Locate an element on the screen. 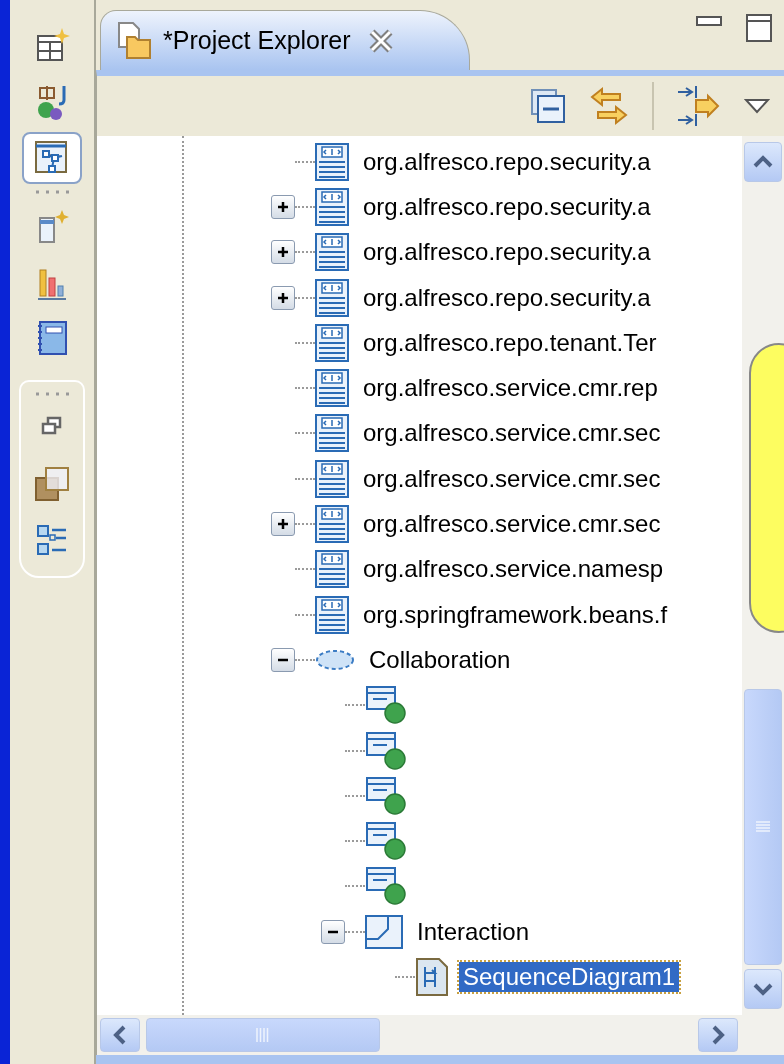 Image resolution: width=784 pixels, height=1064 pixels. scroll-down-button is located at coordinates (763, 989).